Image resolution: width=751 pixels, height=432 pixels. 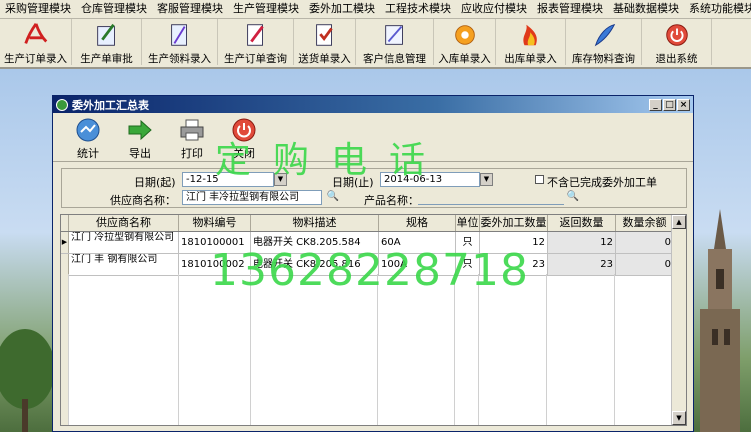 What do you see at coordinates (252, 197) in the screenshot?
I see `supplier-field: 江门 丰冷拉型钢有限公司` at bounding box center [252, 197].